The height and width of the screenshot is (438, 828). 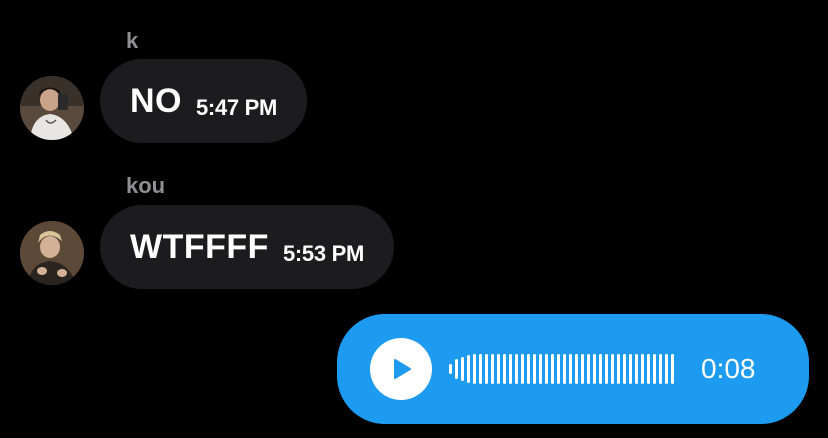 I want to click on message-bubble: NO 5:47 PM, so click(x=204, y=101).